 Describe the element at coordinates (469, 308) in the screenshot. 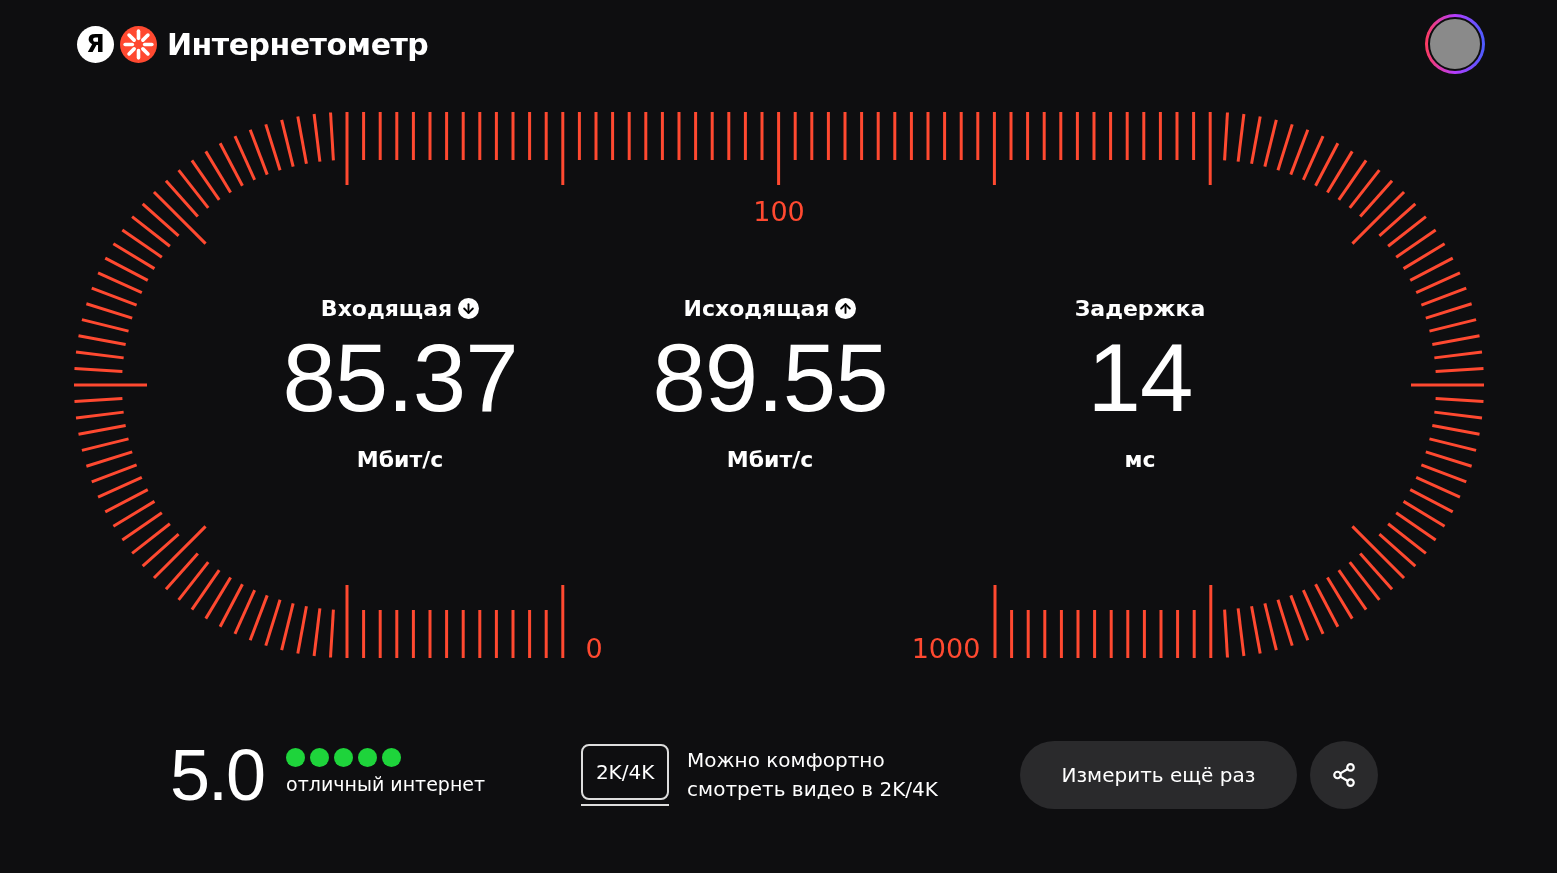

I see `arrow-down-icon` at that location.